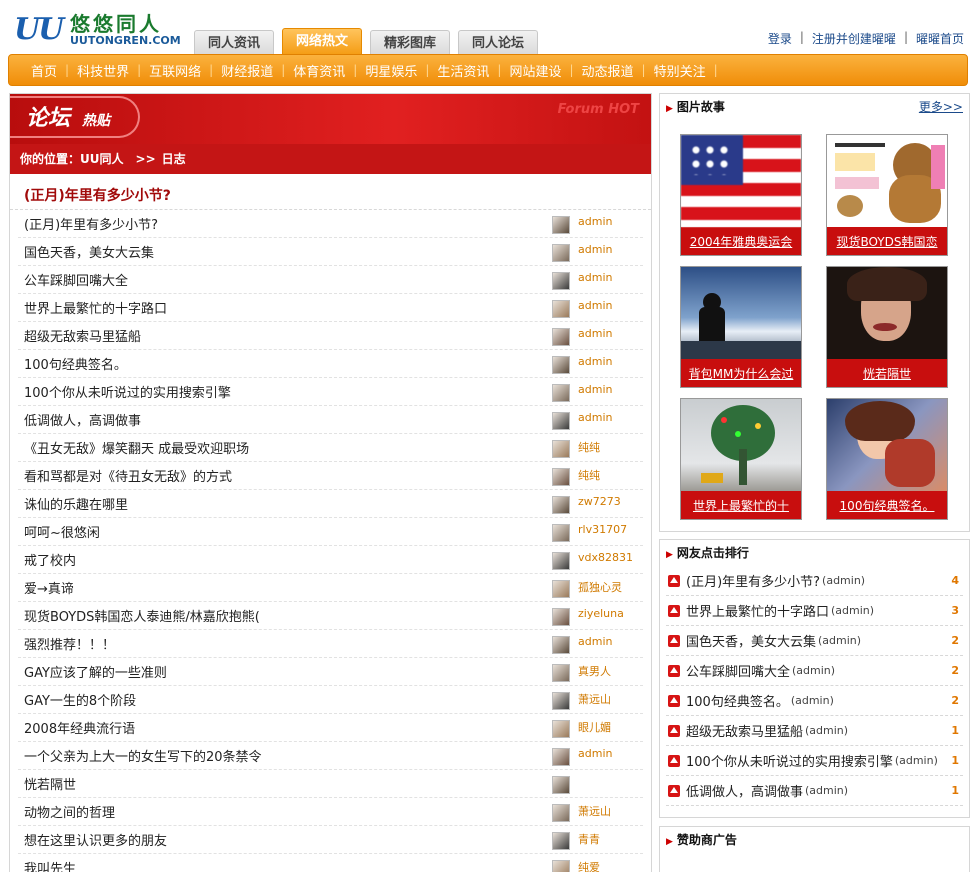 This screenshot has width=976, height=872. What do you see at coordinates (95, 307) in the screenshot?
I see `post-title-link: 世界上最繁忙的十字路口` at bounding box center [95, 307].